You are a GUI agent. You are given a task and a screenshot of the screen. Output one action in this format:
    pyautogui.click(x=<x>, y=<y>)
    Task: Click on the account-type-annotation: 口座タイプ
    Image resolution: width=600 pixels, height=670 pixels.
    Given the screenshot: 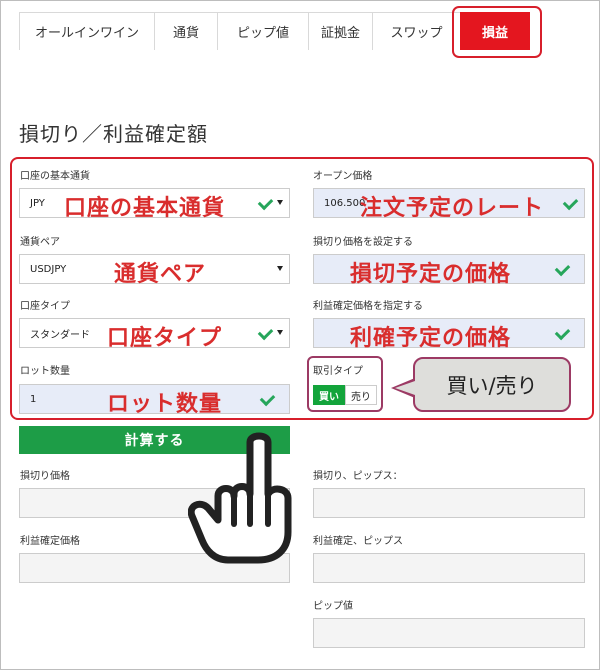 What is the action you would take?
    pyautogui.click(x=165, y=338)
    